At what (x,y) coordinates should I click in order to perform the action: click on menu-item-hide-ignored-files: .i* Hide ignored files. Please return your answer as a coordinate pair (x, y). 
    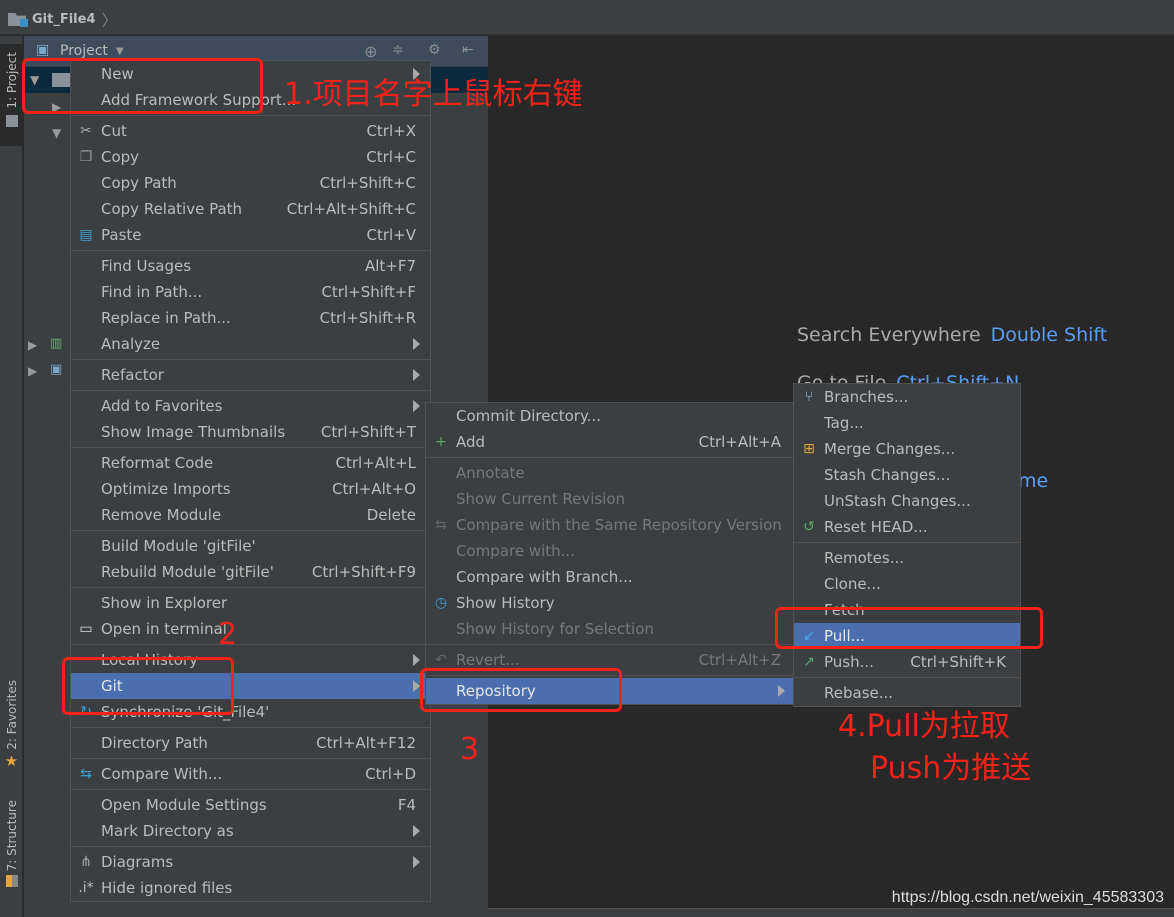
    Looking at the image, I should click on (250, 888).